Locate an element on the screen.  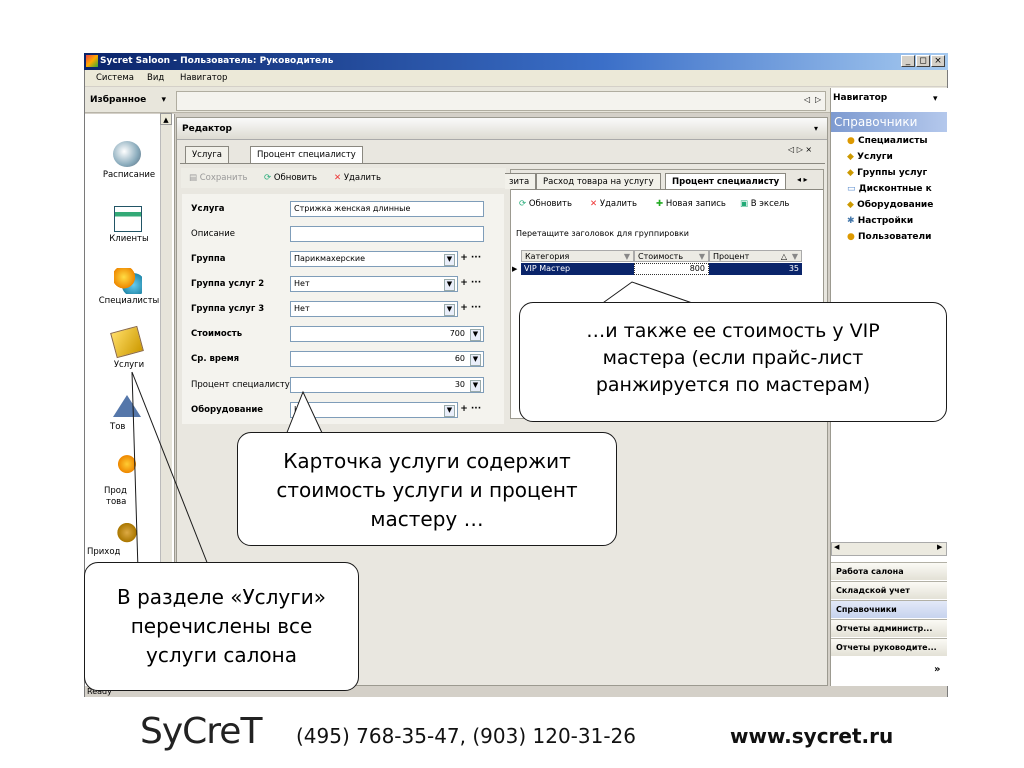
sycret-logo: SyCreT is located at coordinates (201, 731).